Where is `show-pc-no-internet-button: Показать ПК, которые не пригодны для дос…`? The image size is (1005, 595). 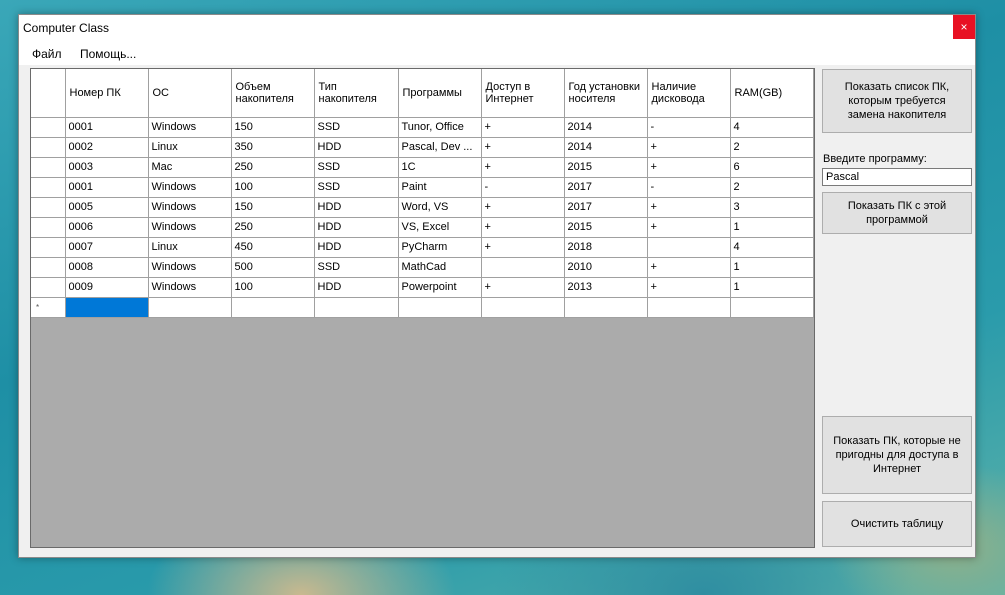
show-pc-no-internet-button: Показать ПК, которые не пригодны для дос… is located at coordinates (897, 455).